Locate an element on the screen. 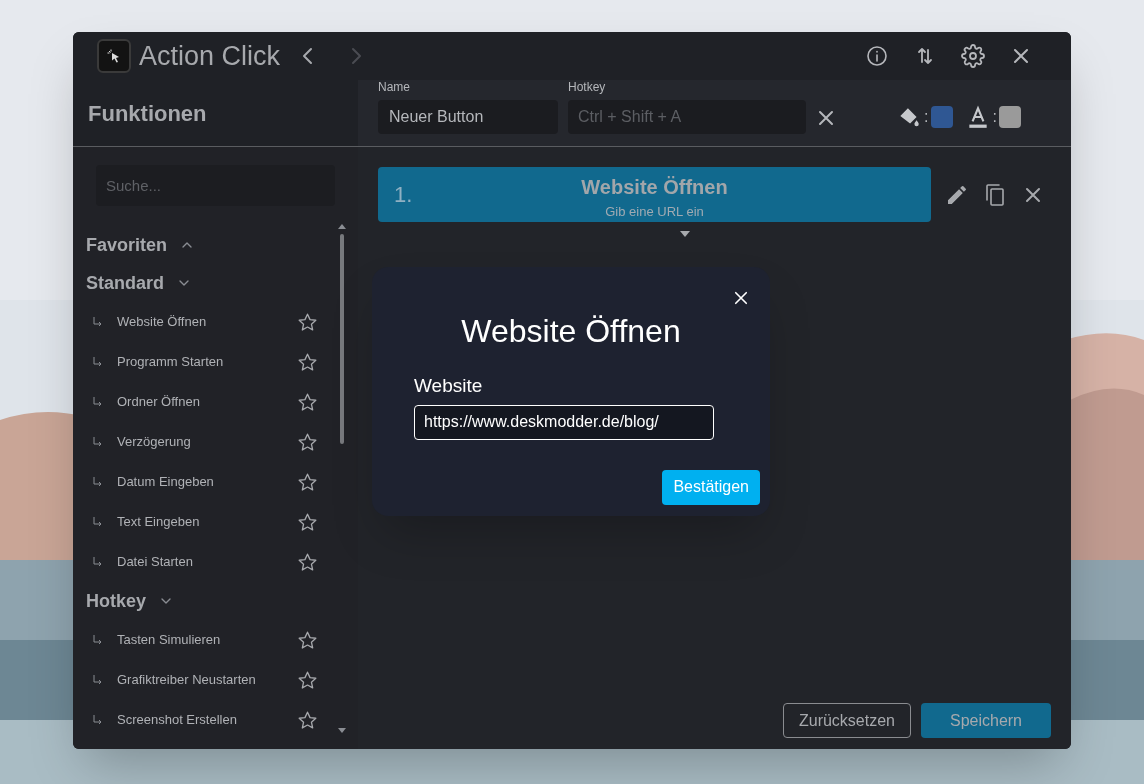  scroll-up-icon is located at coordinates (342, 226).